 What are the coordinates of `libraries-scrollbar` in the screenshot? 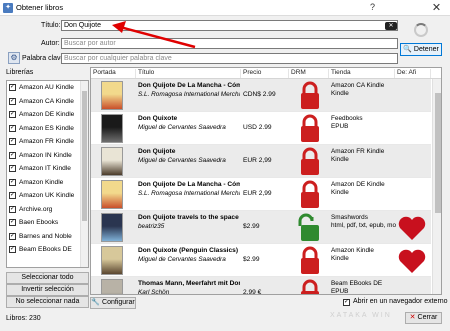 It's located at (84, 174).